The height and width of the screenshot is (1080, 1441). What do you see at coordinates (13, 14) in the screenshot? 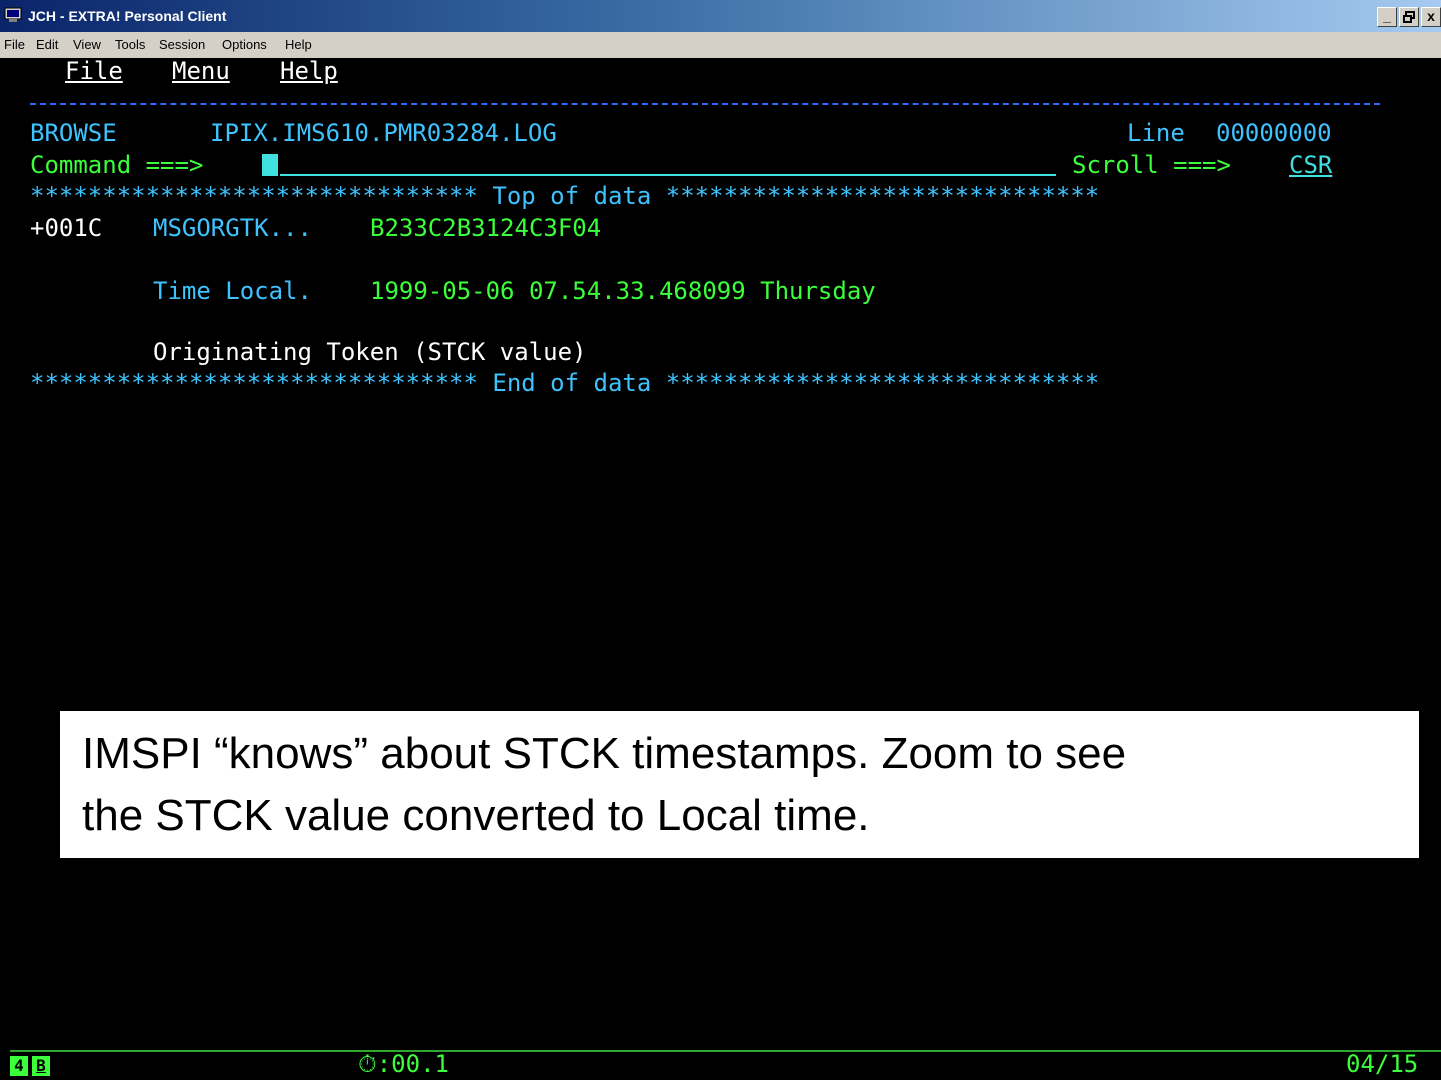
I see `terminal-app-icon` at bounding box center [13, 14].